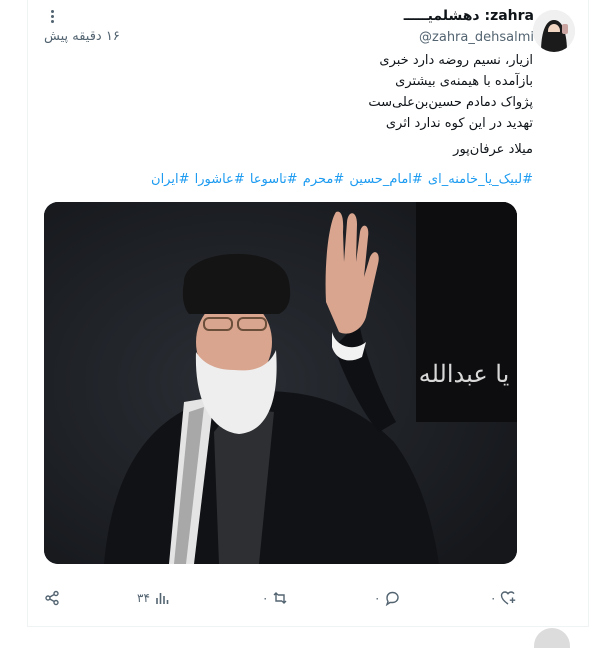  Describe the element at coordinates (162, 598) in the screenshot. I see `views-bar-icon` at that location.